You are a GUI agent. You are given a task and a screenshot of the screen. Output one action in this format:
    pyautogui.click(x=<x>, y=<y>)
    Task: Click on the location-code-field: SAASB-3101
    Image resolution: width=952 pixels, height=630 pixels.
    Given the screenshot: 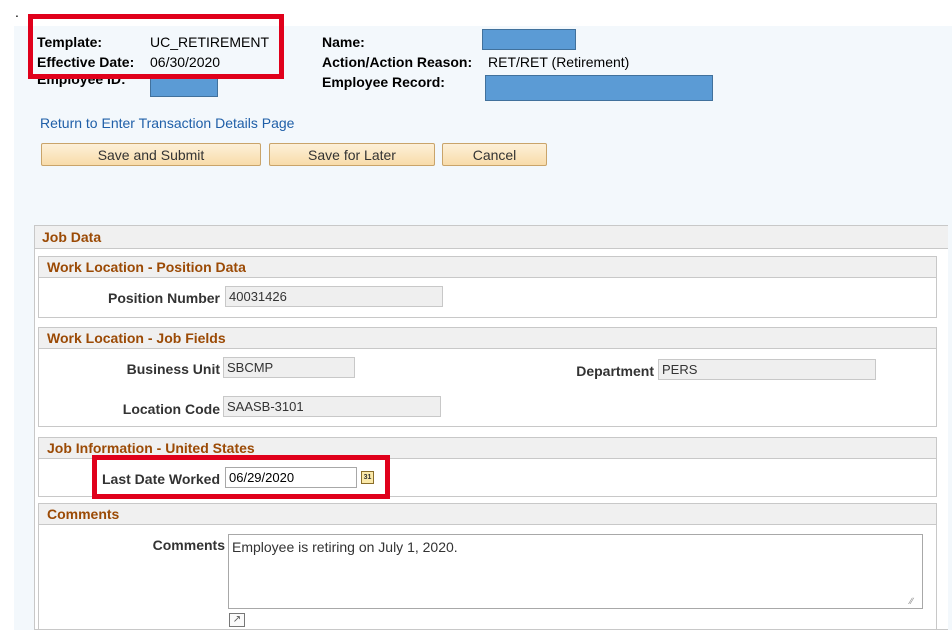 What is the action you would take?
    pyautogui.click(x=332, y=406)
    